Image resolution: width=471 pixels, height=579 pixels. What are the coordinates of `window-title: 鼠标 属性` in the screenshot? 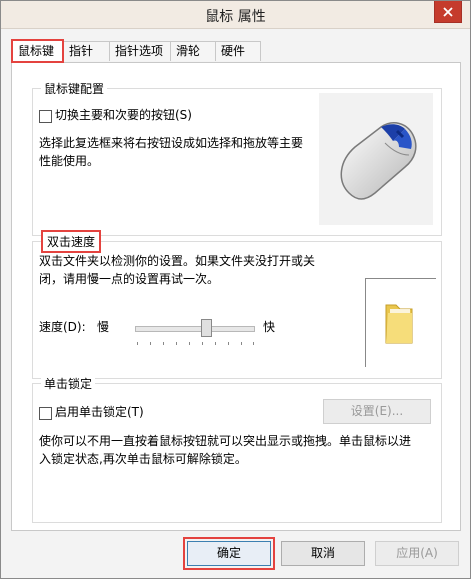 It's located at (235, 17).